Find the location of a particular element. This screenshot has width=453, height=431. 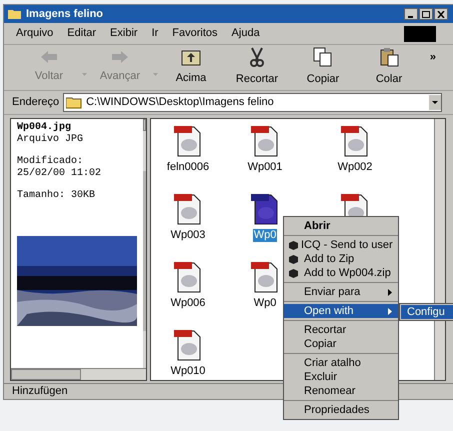

menu-item: Favoritos is located at coordinates (195, 33).